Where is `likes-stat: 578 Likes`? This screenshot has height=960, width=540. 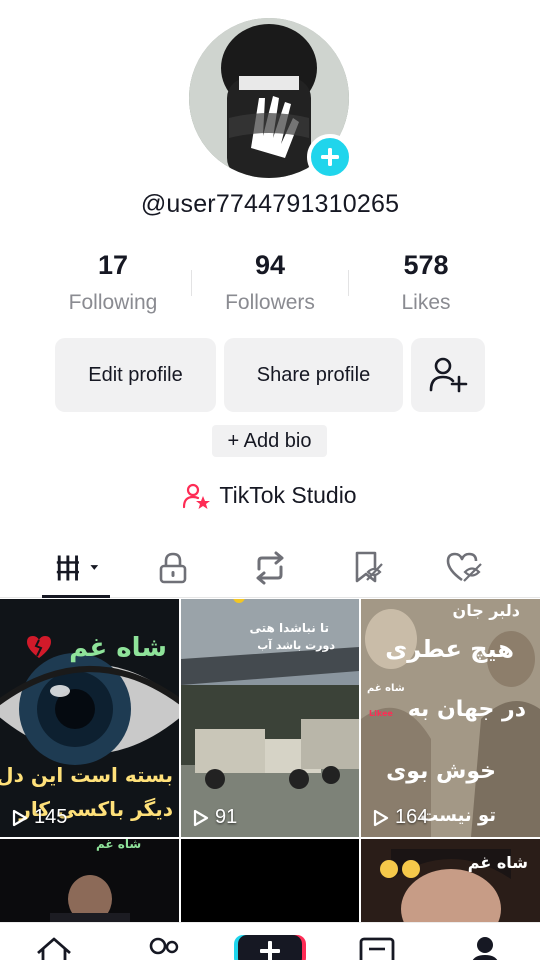
likes-stat: 578 Likes is located at coordinates (426, 282).